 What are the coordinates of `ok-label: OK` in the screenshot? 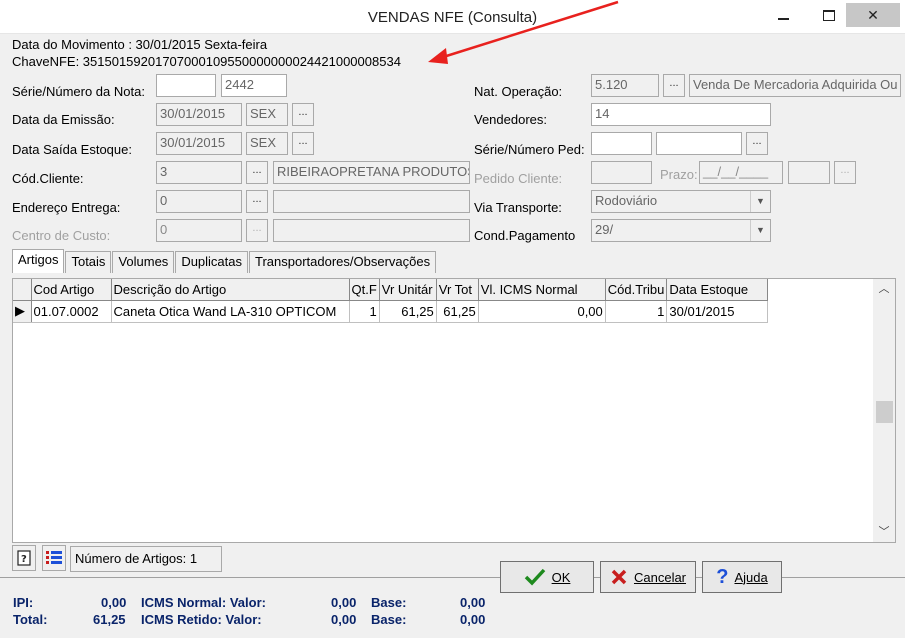 It's located at (561, 577).